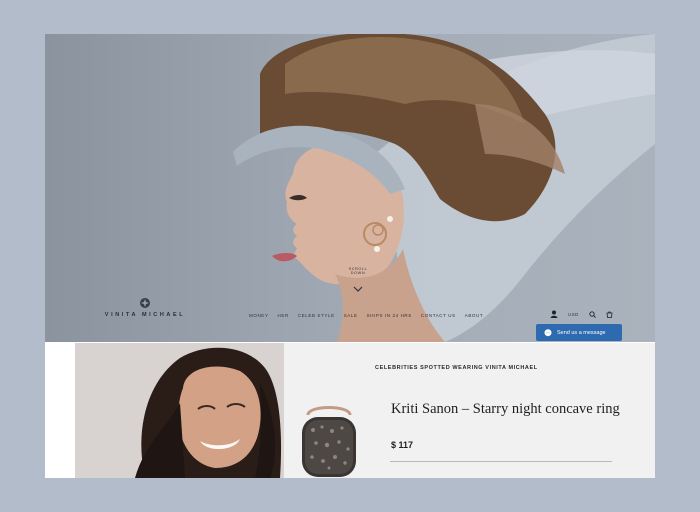  I want to click on cart-icon, so click(609, 314).